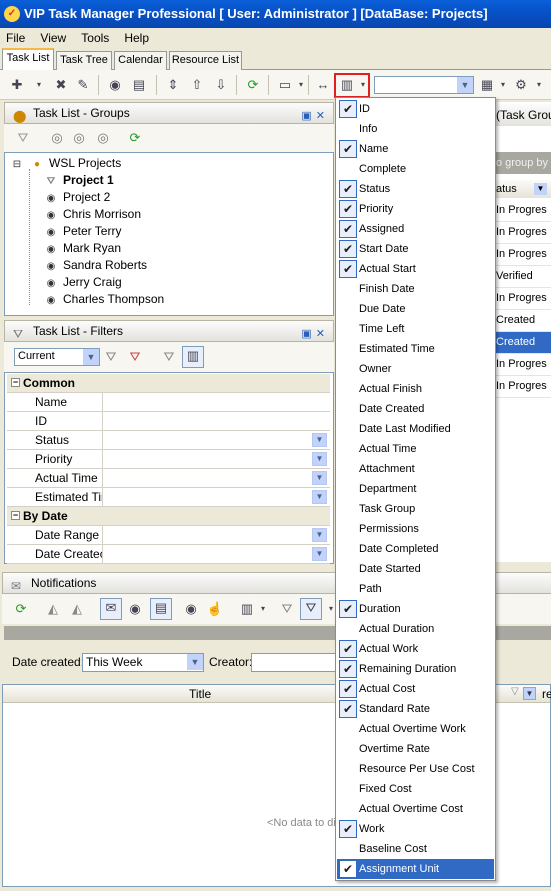 This screenshot has width=551, height=891. What do you see at coordinates (168, 440) in the screenshot?
I see `filter-row: Status ▼` at bounding box center [168, 440].